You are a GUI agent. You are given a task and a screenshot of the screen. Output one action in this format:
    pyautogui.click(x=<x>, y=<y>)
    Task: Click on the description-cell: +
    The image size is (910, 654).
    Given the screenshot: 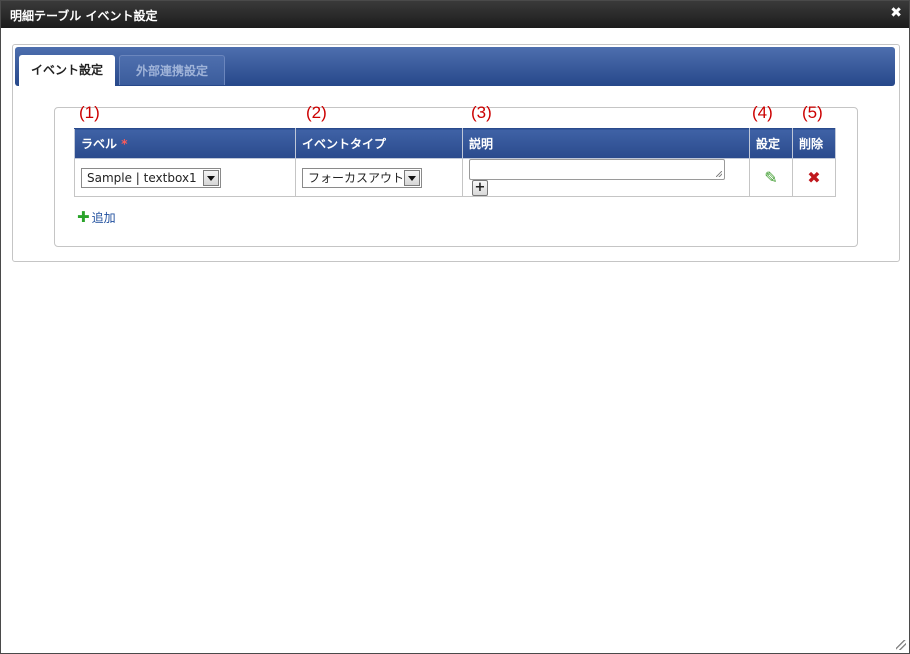 What is the action you would take?
    pyautogui.click(x=606, y=177)
    